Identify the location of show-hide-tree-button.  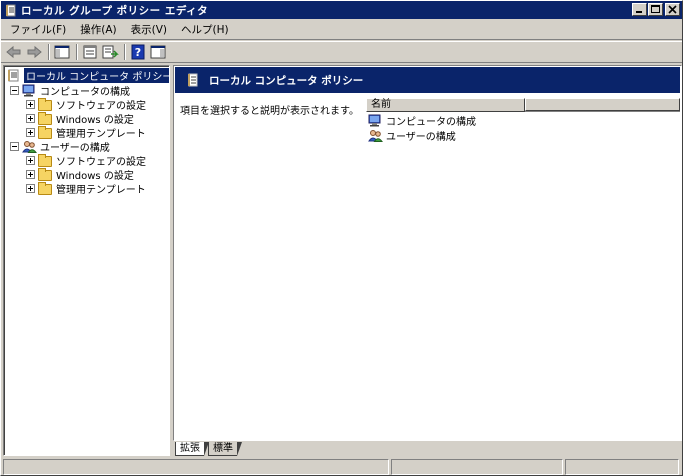
(62, 52).